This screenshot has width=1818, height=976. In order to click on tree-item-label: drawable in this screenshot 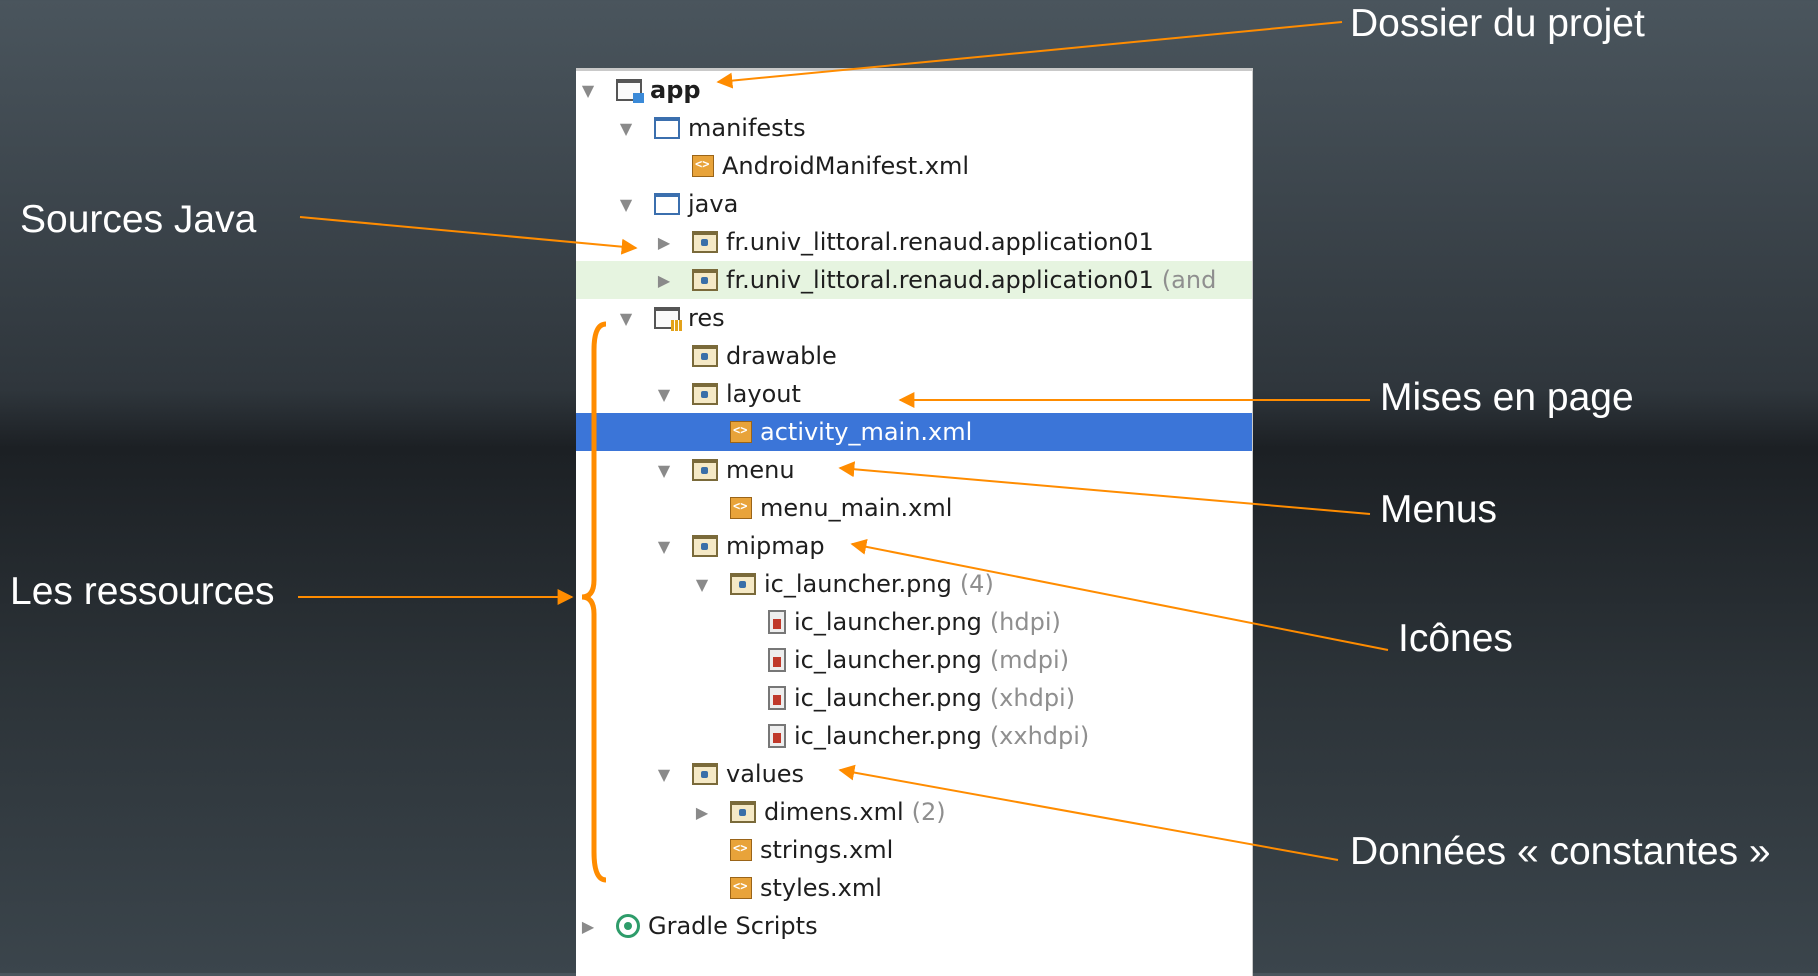, I will do `click(781, 356)`.